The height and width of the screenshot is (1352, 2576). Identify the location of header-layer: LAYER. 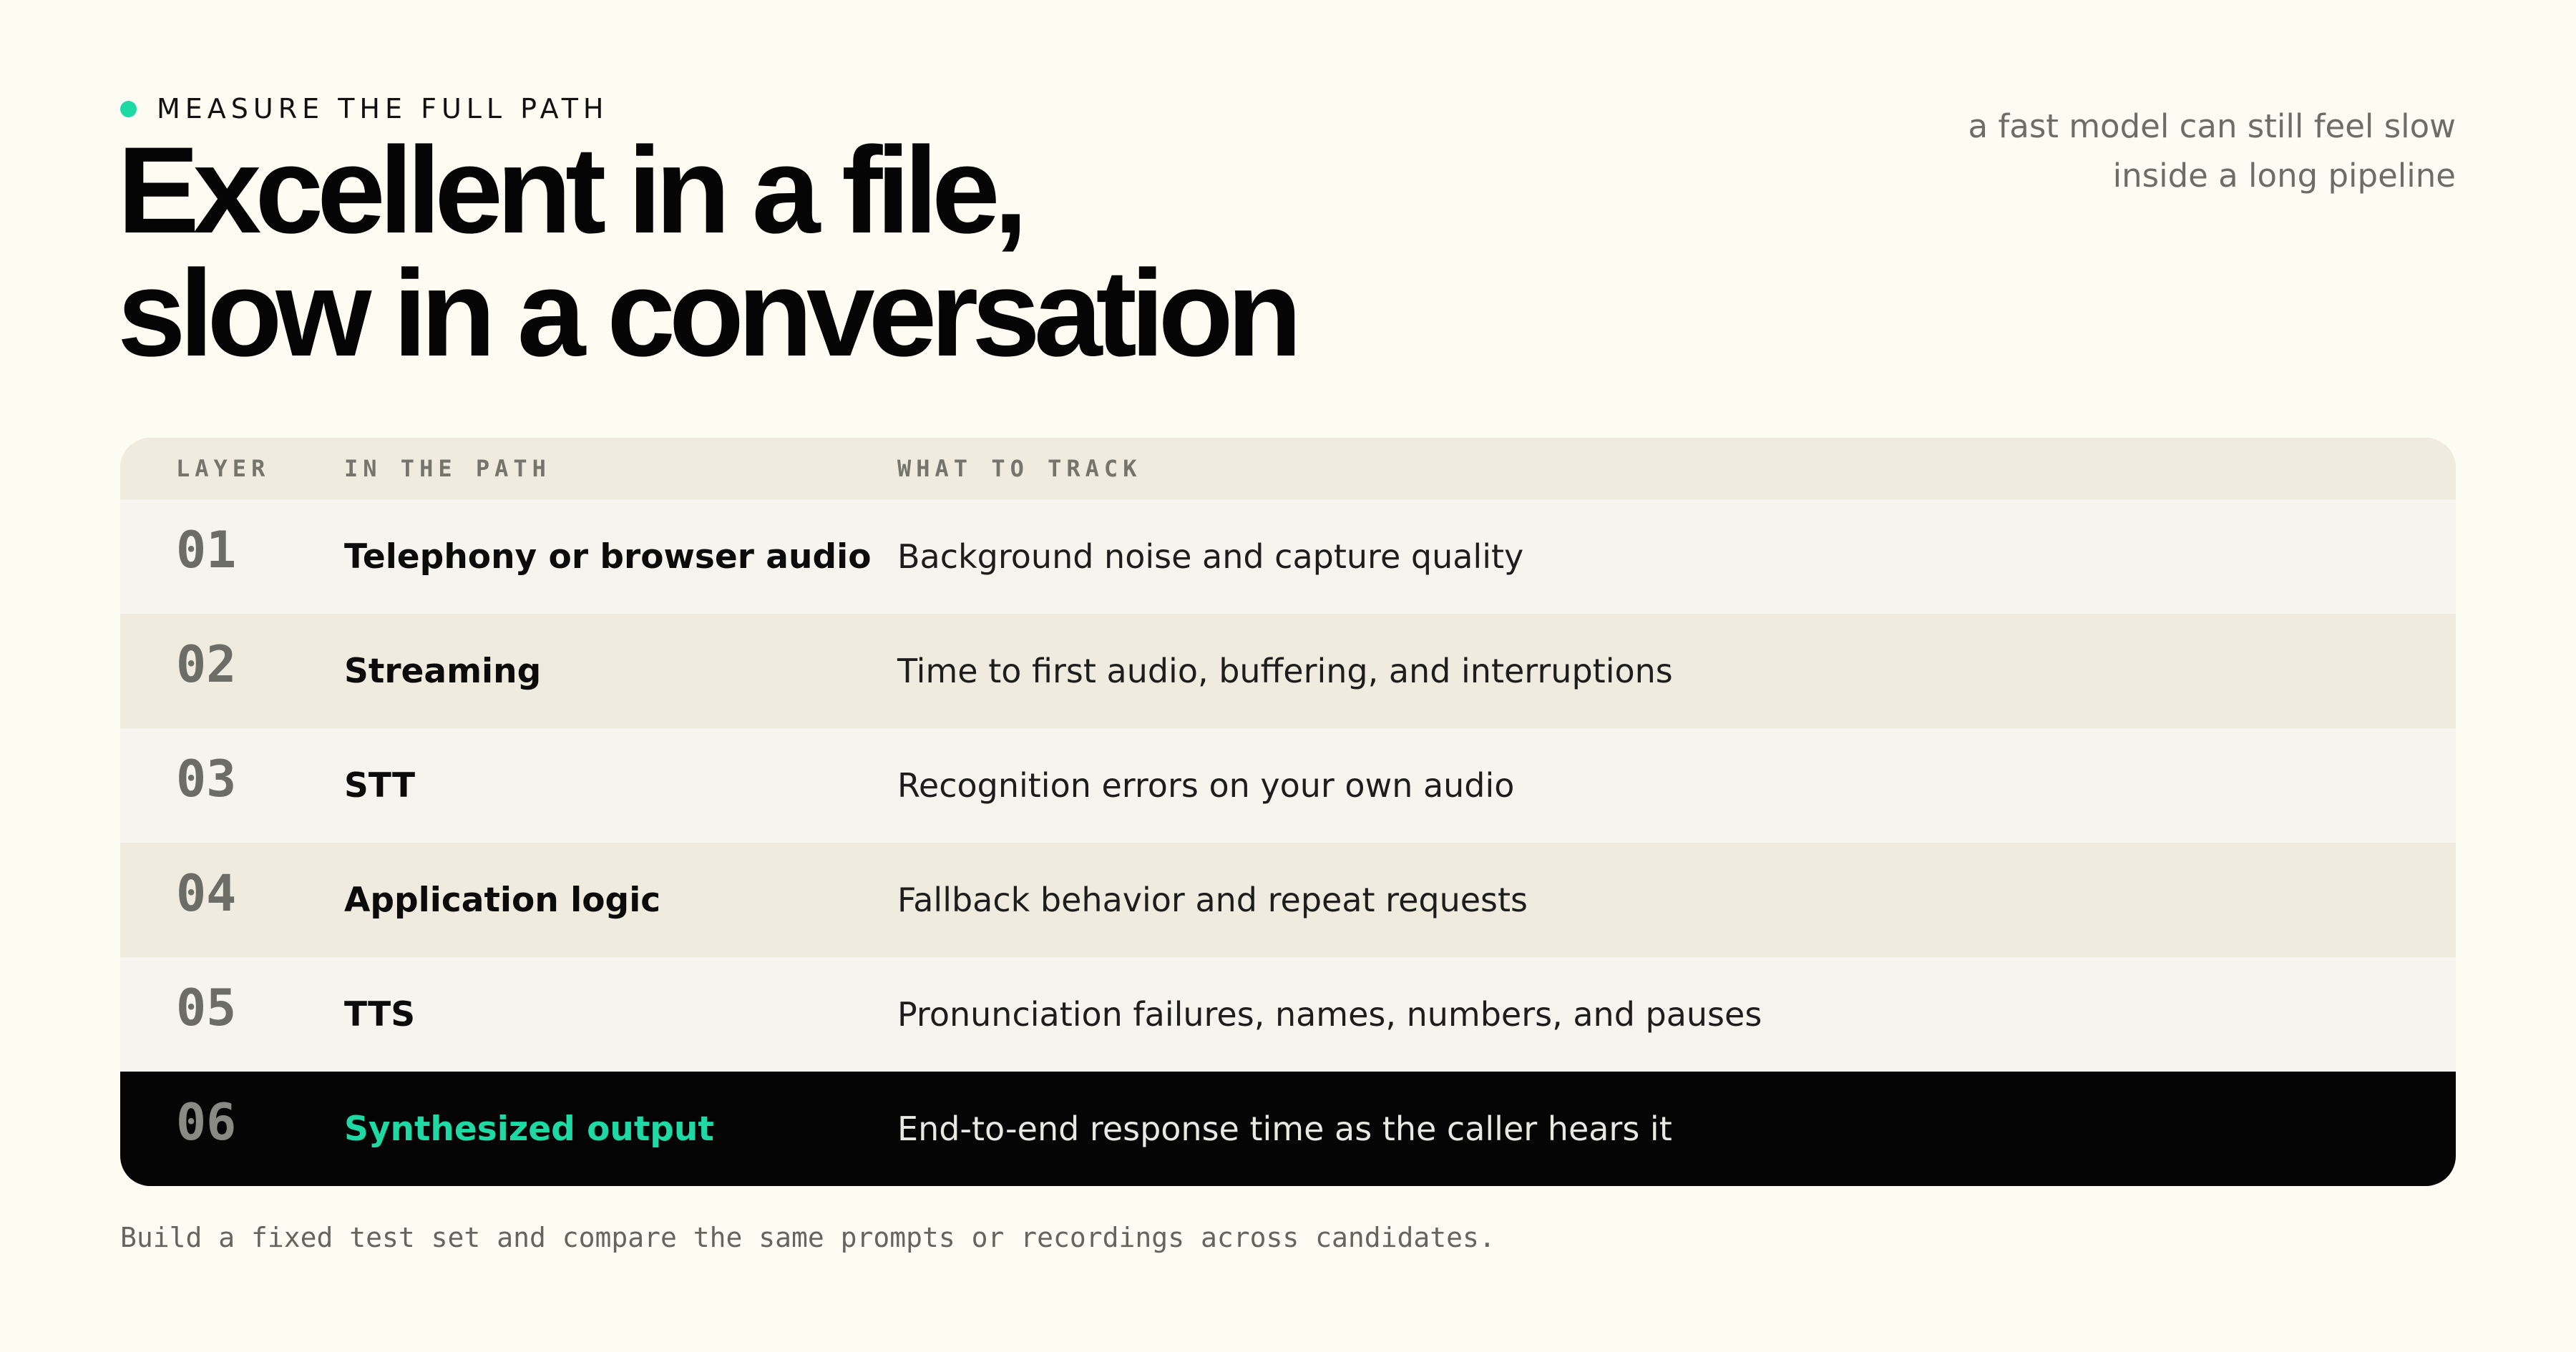
(223, 469).